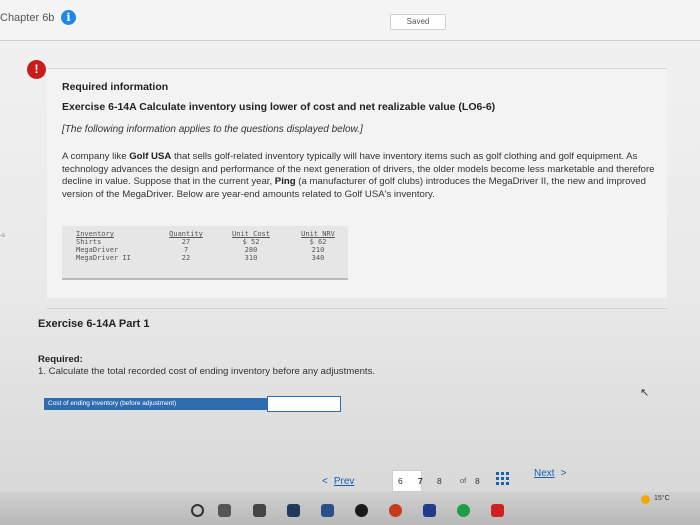 This screenshot has width=700, height=525. Describe the element at coordinates (285, 182) in the screenshot. I see `manufacturer-name: Ping` at that location.